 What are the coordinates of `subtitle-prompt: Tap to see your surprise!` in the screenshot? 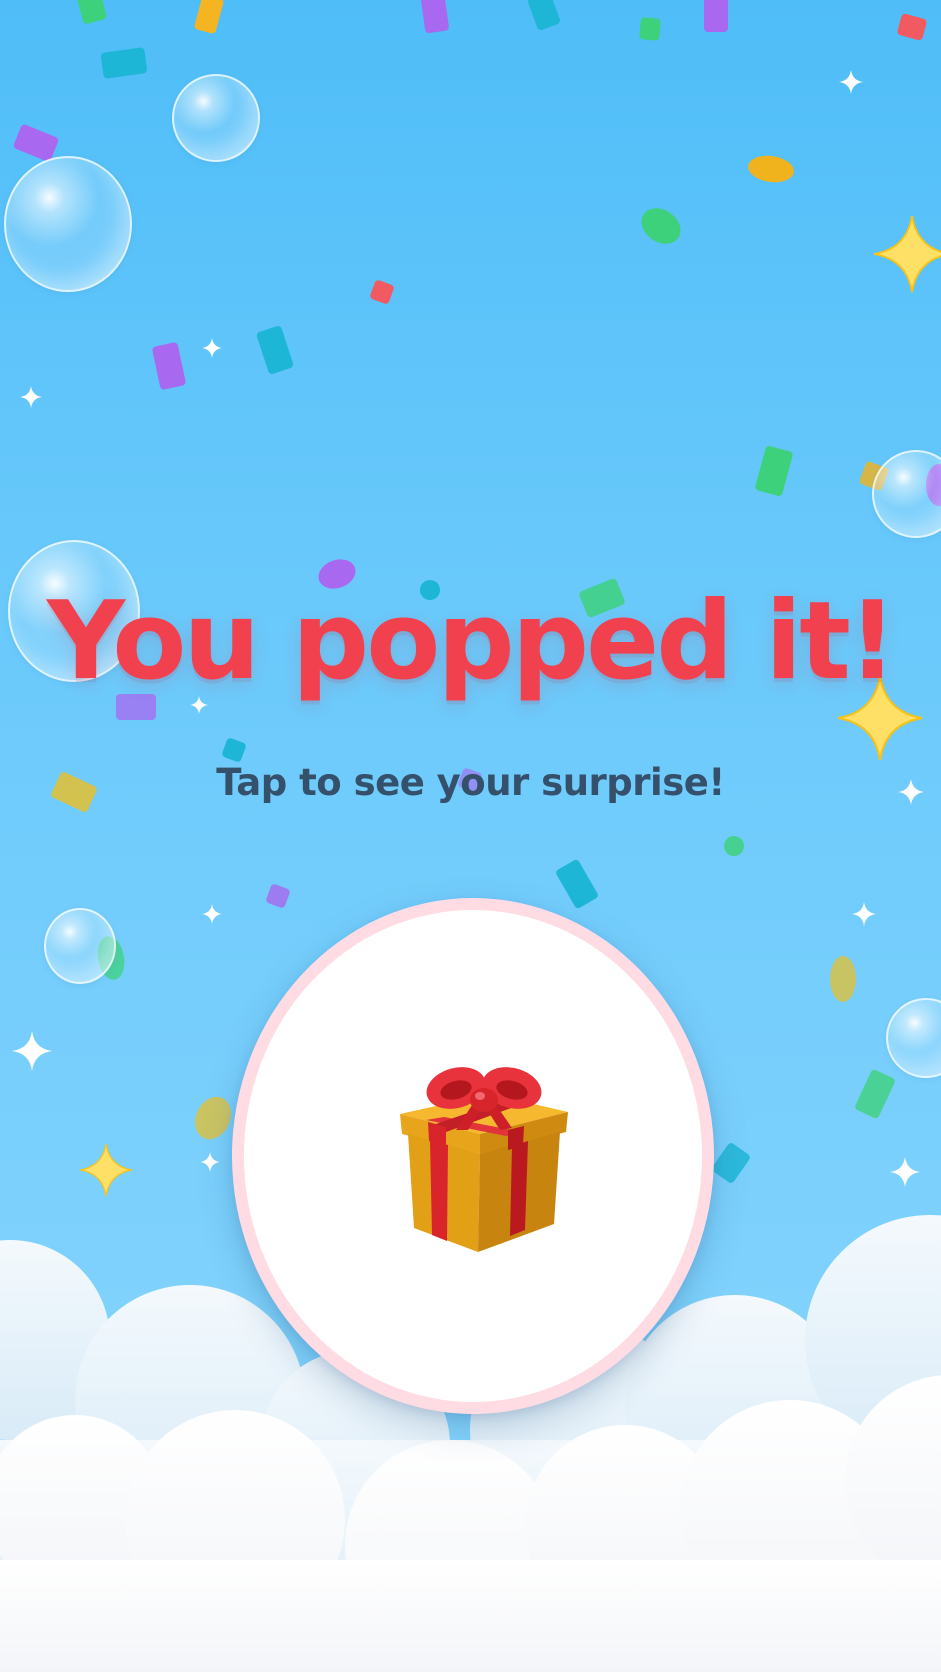 It's located at (470, 782).